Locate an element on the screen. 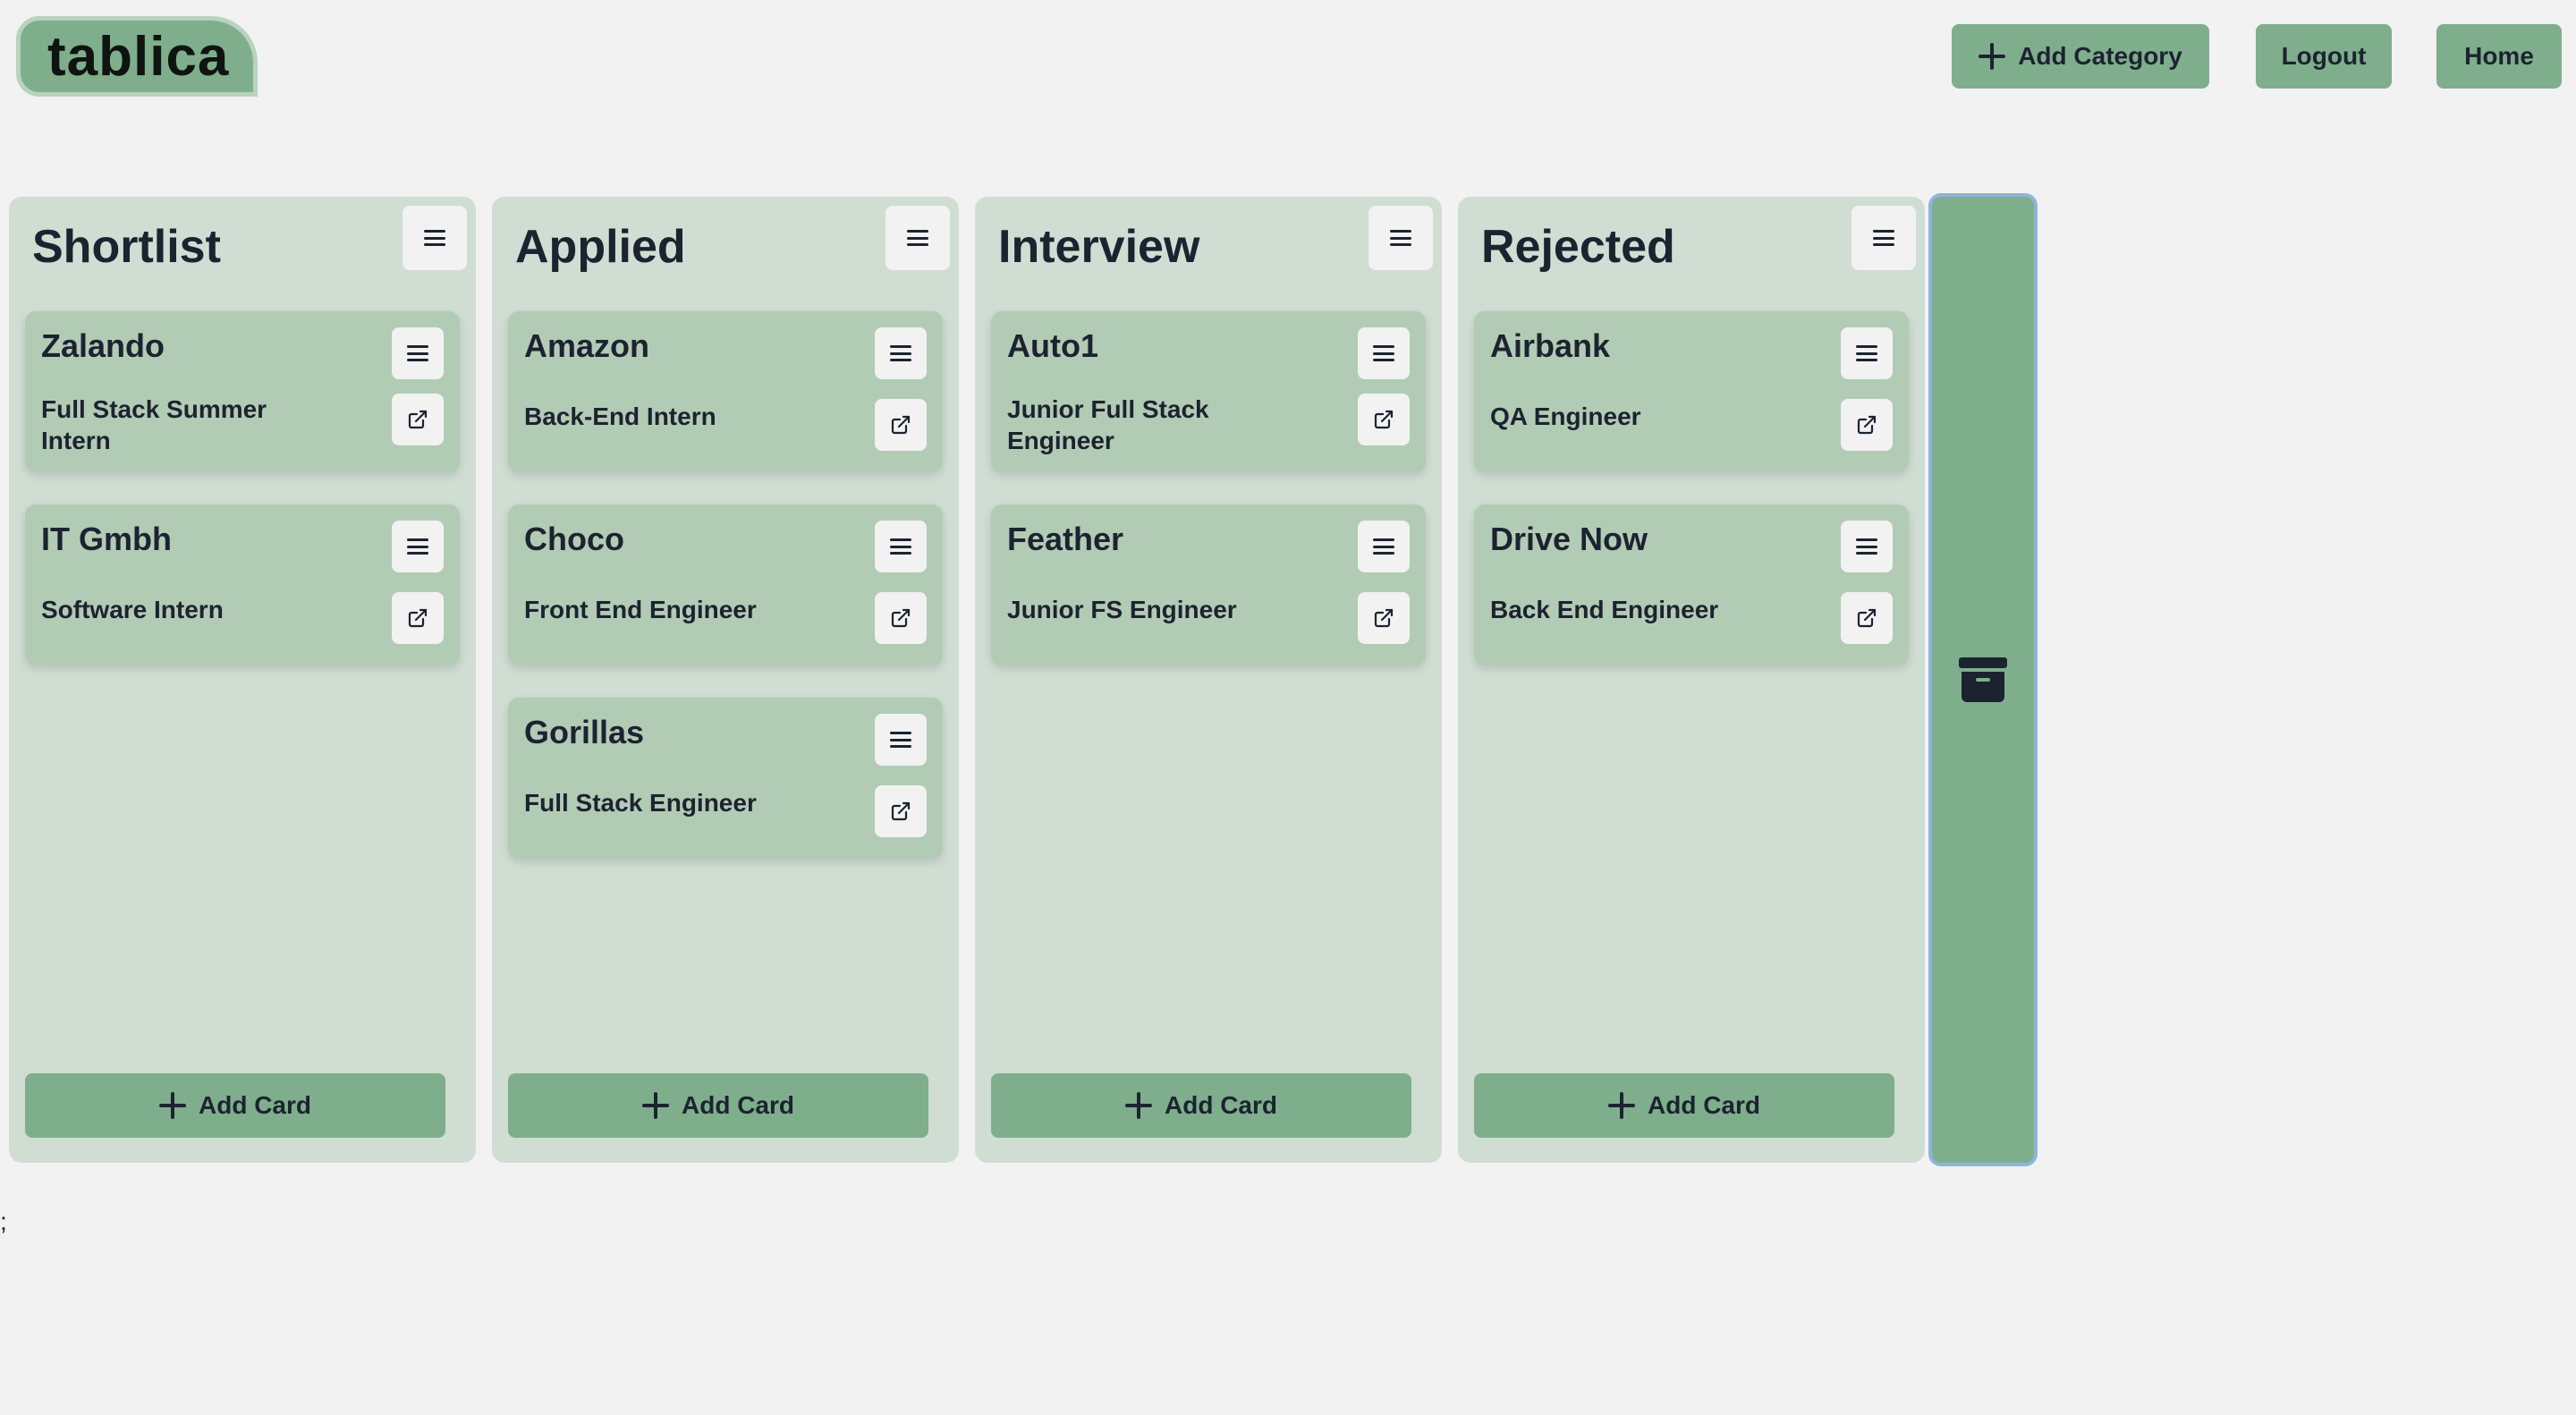 This screenshot has height=1415, width=2576. job-card: Feather Junior FS Engineer is located at coordinates (1208, 584).